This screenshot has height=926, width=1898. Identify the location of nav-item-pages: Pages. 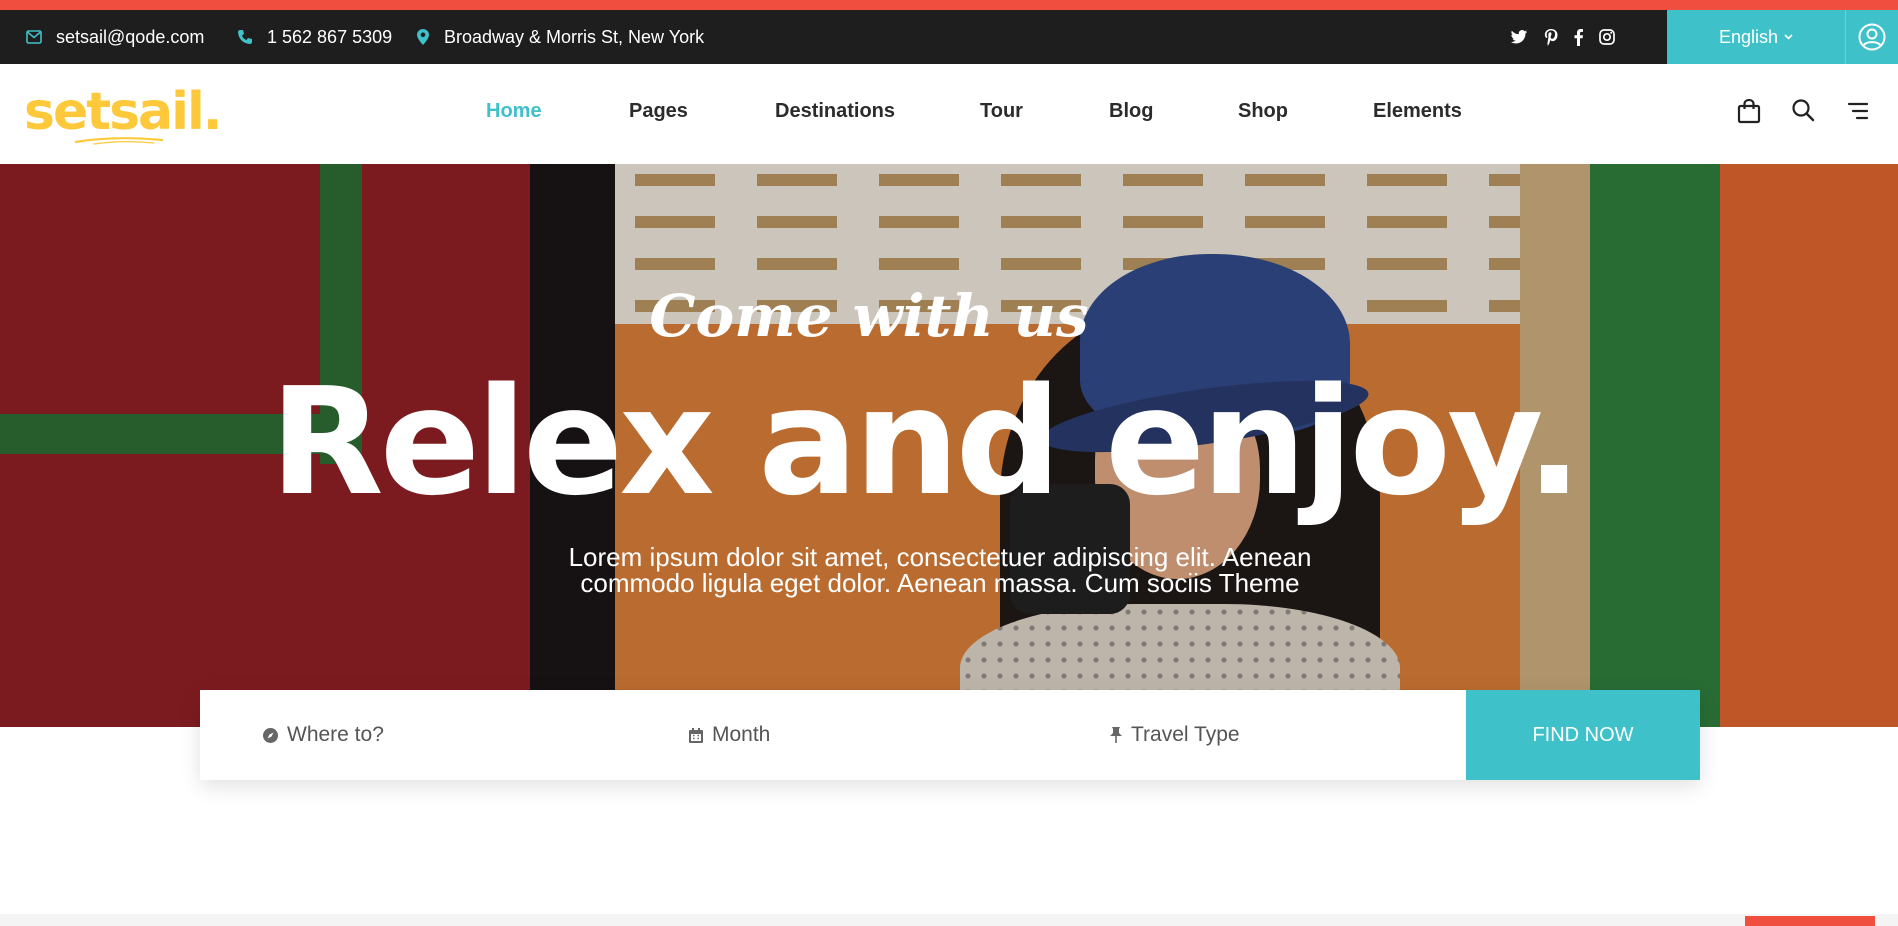
(658, 111).